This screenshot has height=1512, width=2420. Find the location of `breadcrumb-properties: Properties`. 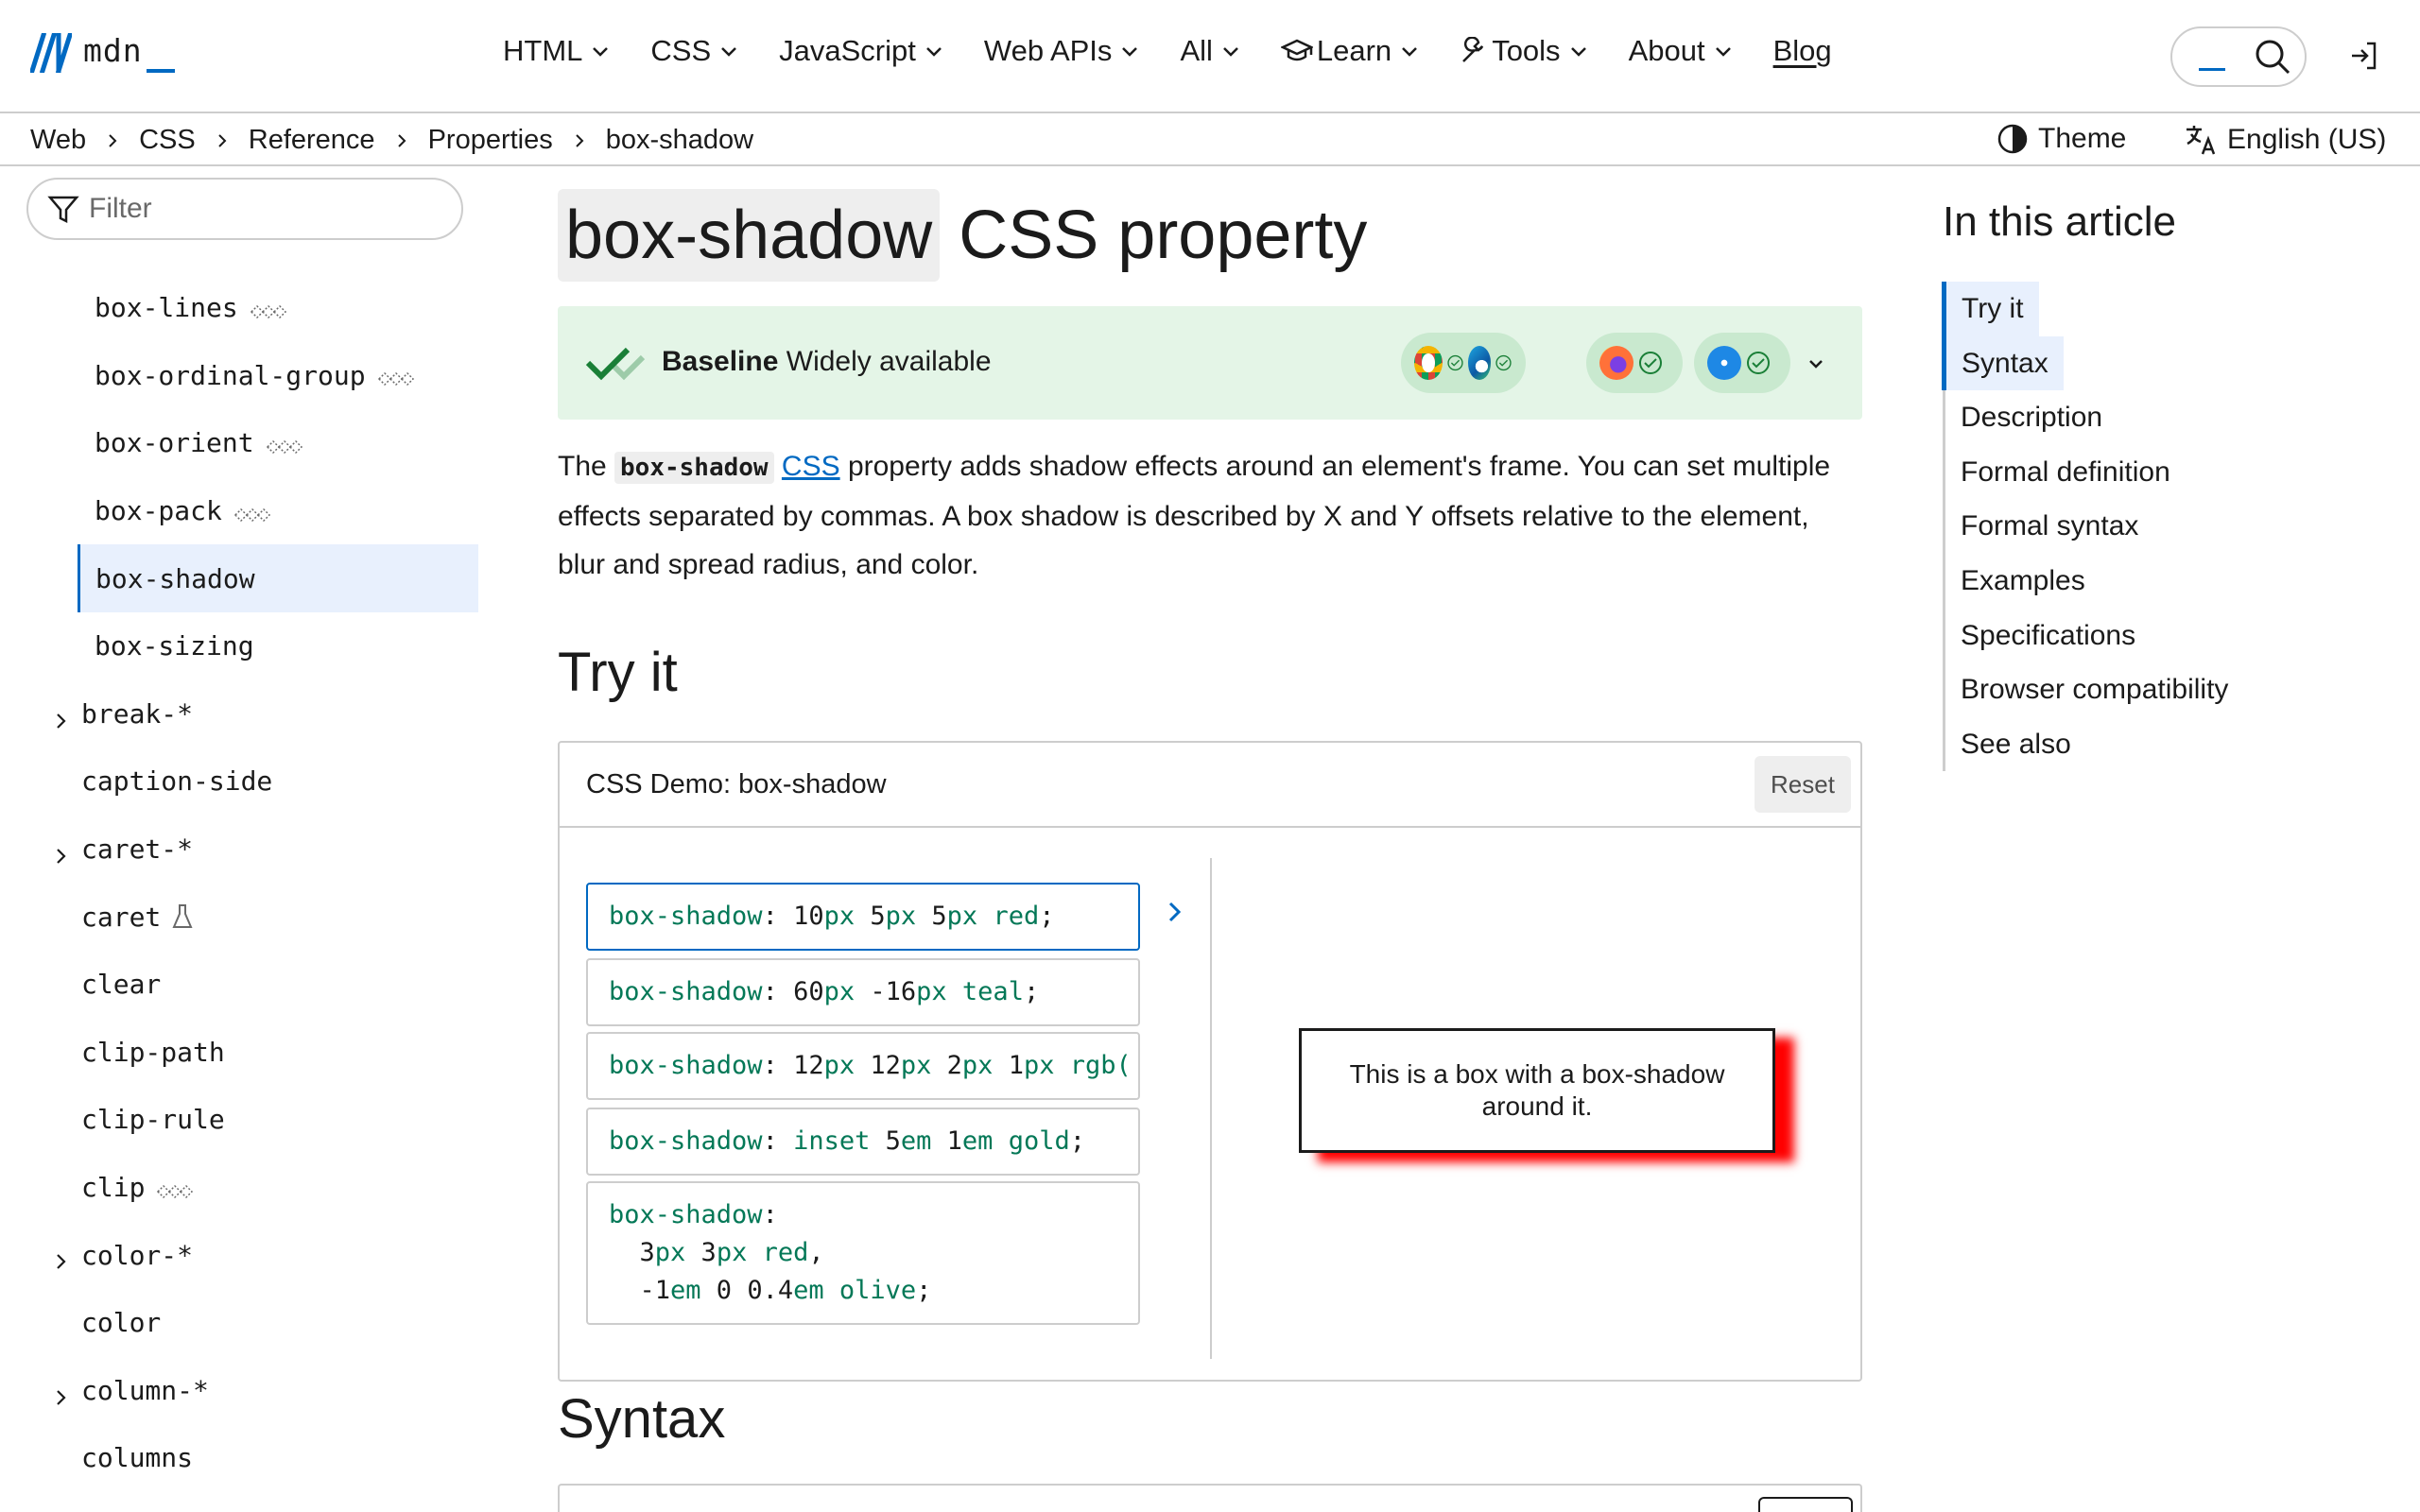

breadcrumb-properties: Properties is located at coordinates (490, 140).